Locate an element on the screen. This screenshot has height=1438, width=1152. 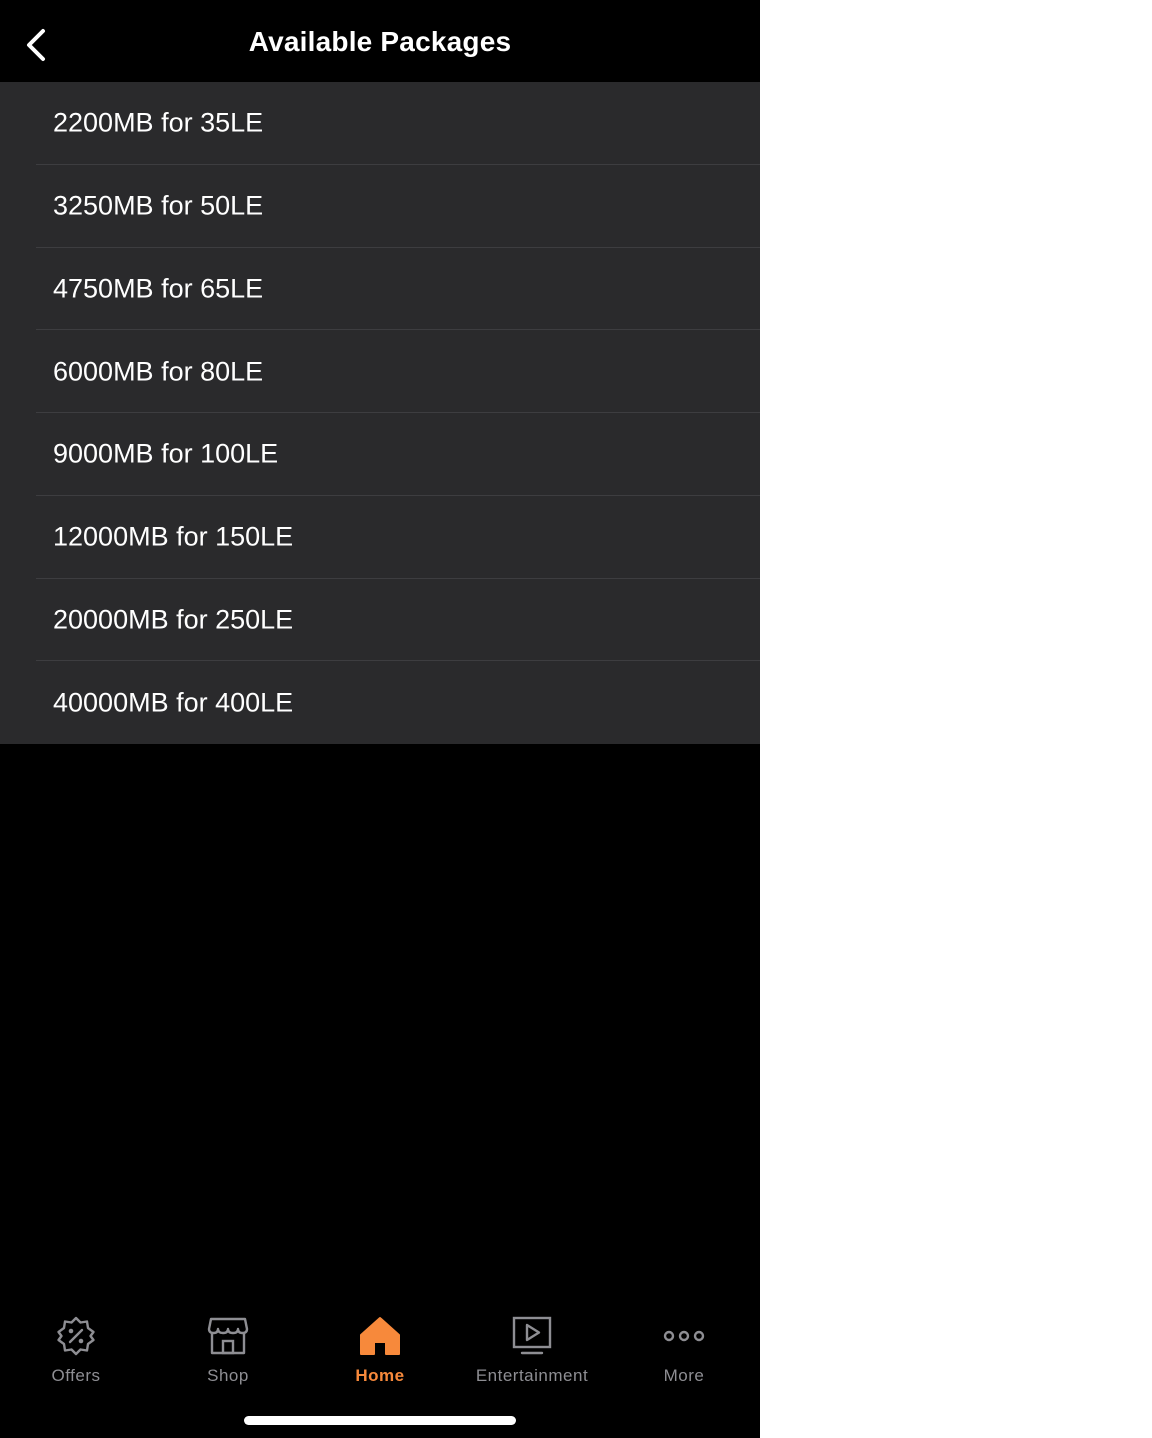
header-bar: Available Packages is located at coordinates (380, 41).